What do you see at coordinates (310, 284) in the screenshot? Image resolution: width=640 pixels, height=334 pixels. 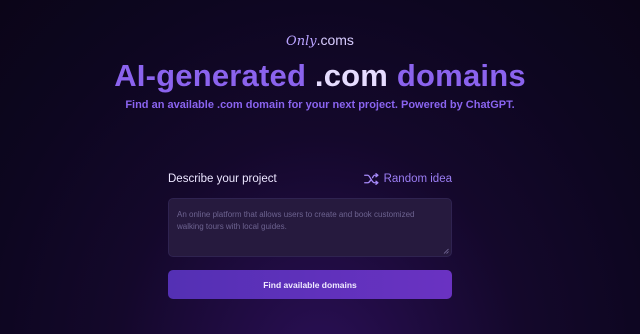 I see `find-domains-button: Find available domains` at bounding box center [310, 284].